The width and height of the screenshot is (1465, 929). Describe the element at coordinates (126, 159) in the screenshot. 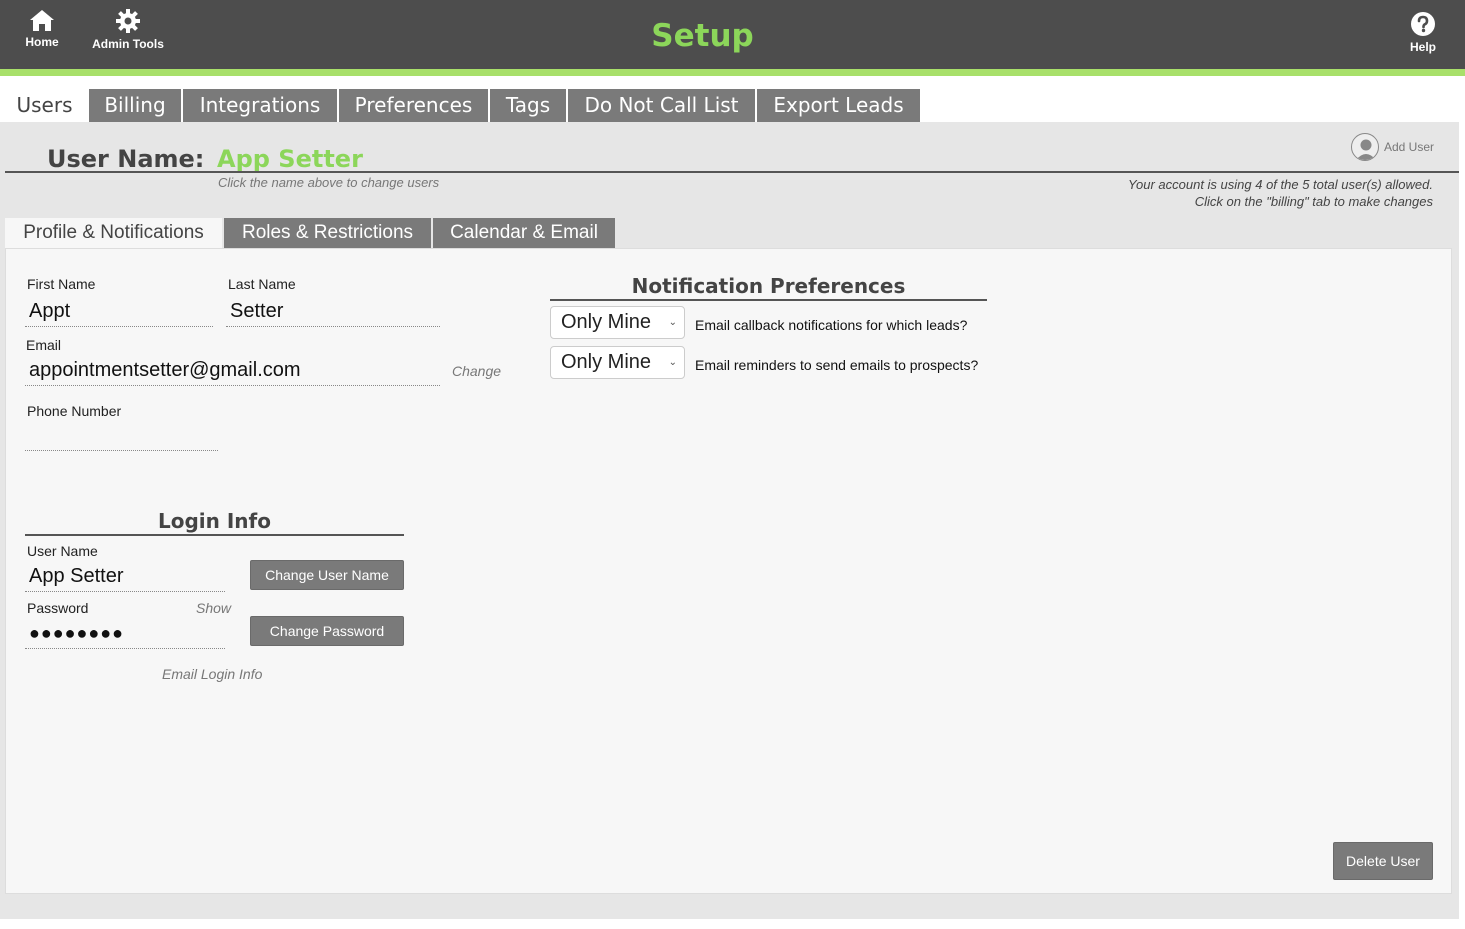

I see `user-name-label: User Name:` at that location.